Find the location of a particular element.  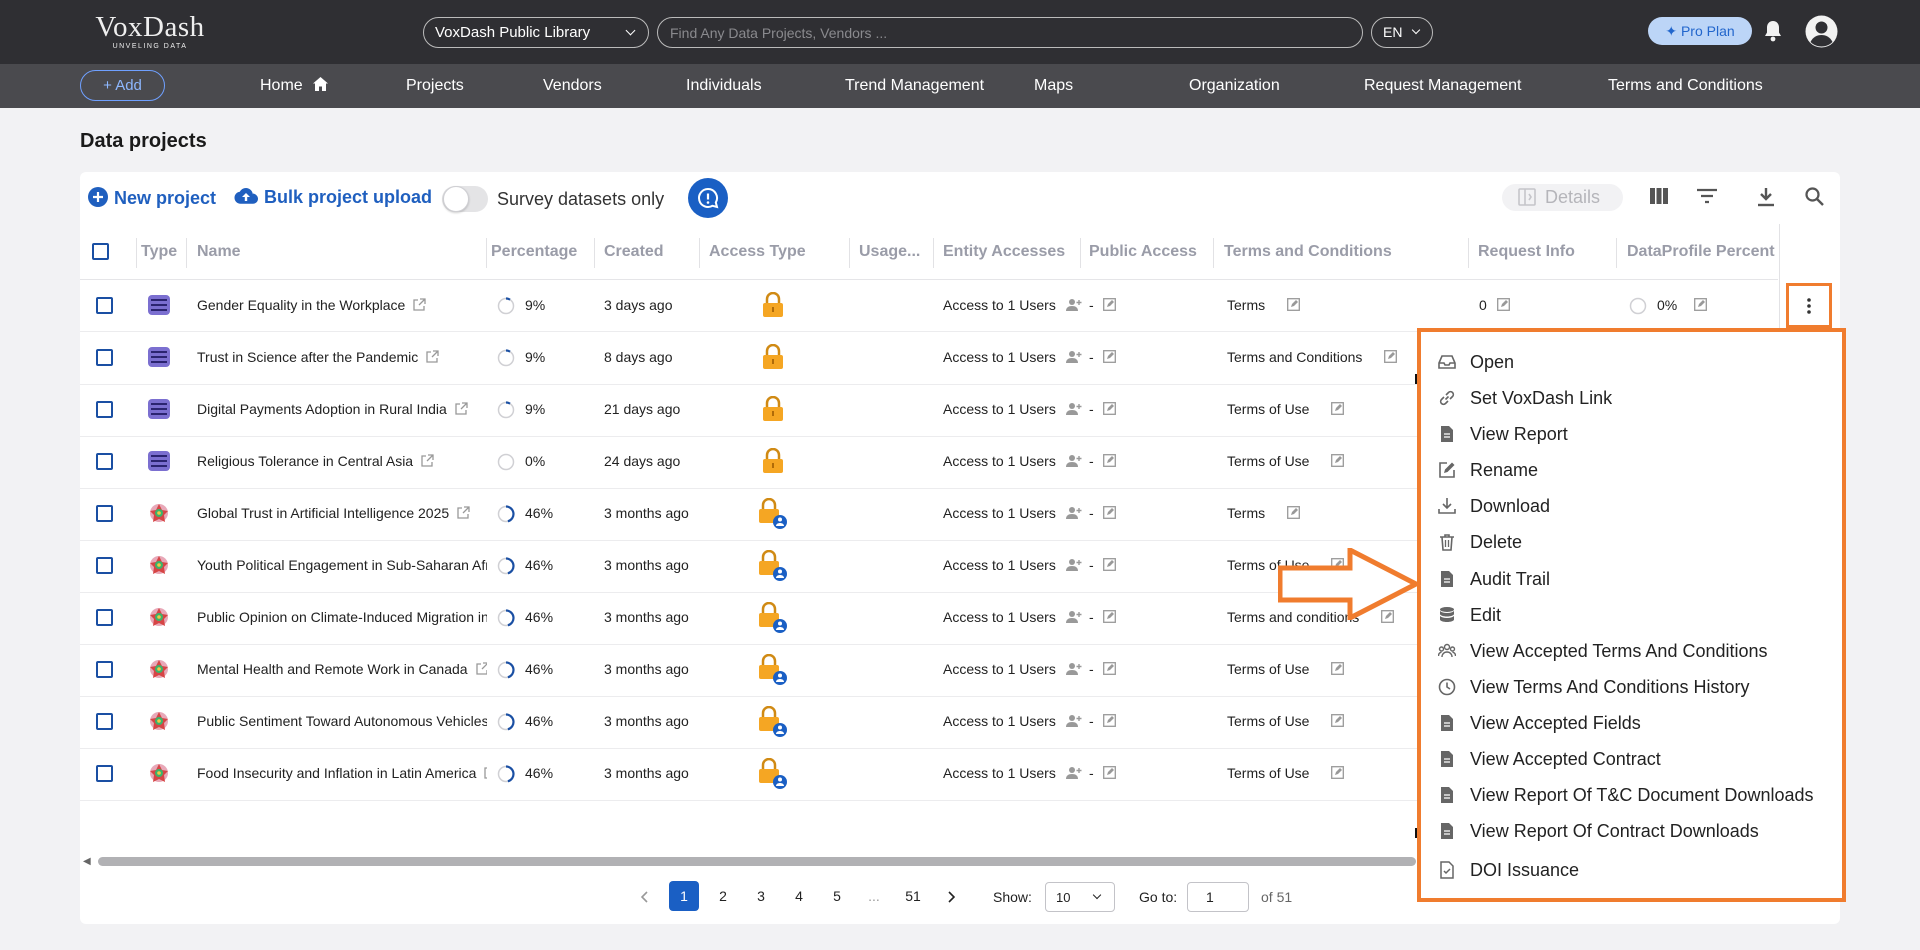

menu-item-tc-downloads-report: View Report Of T&C Document Downloads is located at coordinates (1638, 795).